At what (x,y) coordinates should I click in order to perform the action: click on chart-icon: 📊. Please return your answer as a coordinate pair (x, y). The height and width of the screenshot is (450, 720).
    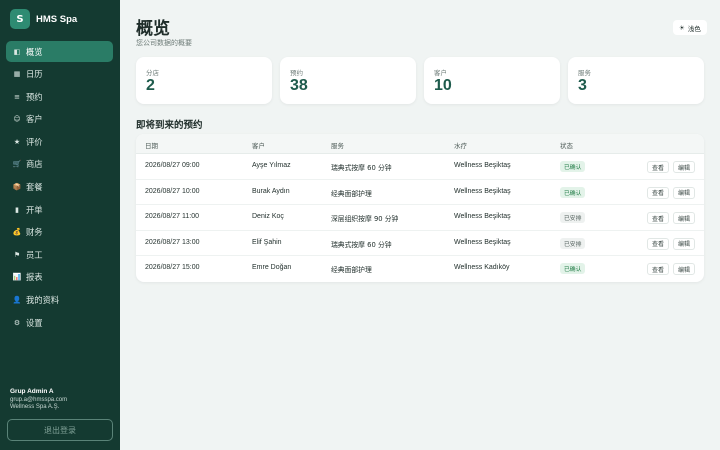
    Looking at the image, I should click on (17, 277).